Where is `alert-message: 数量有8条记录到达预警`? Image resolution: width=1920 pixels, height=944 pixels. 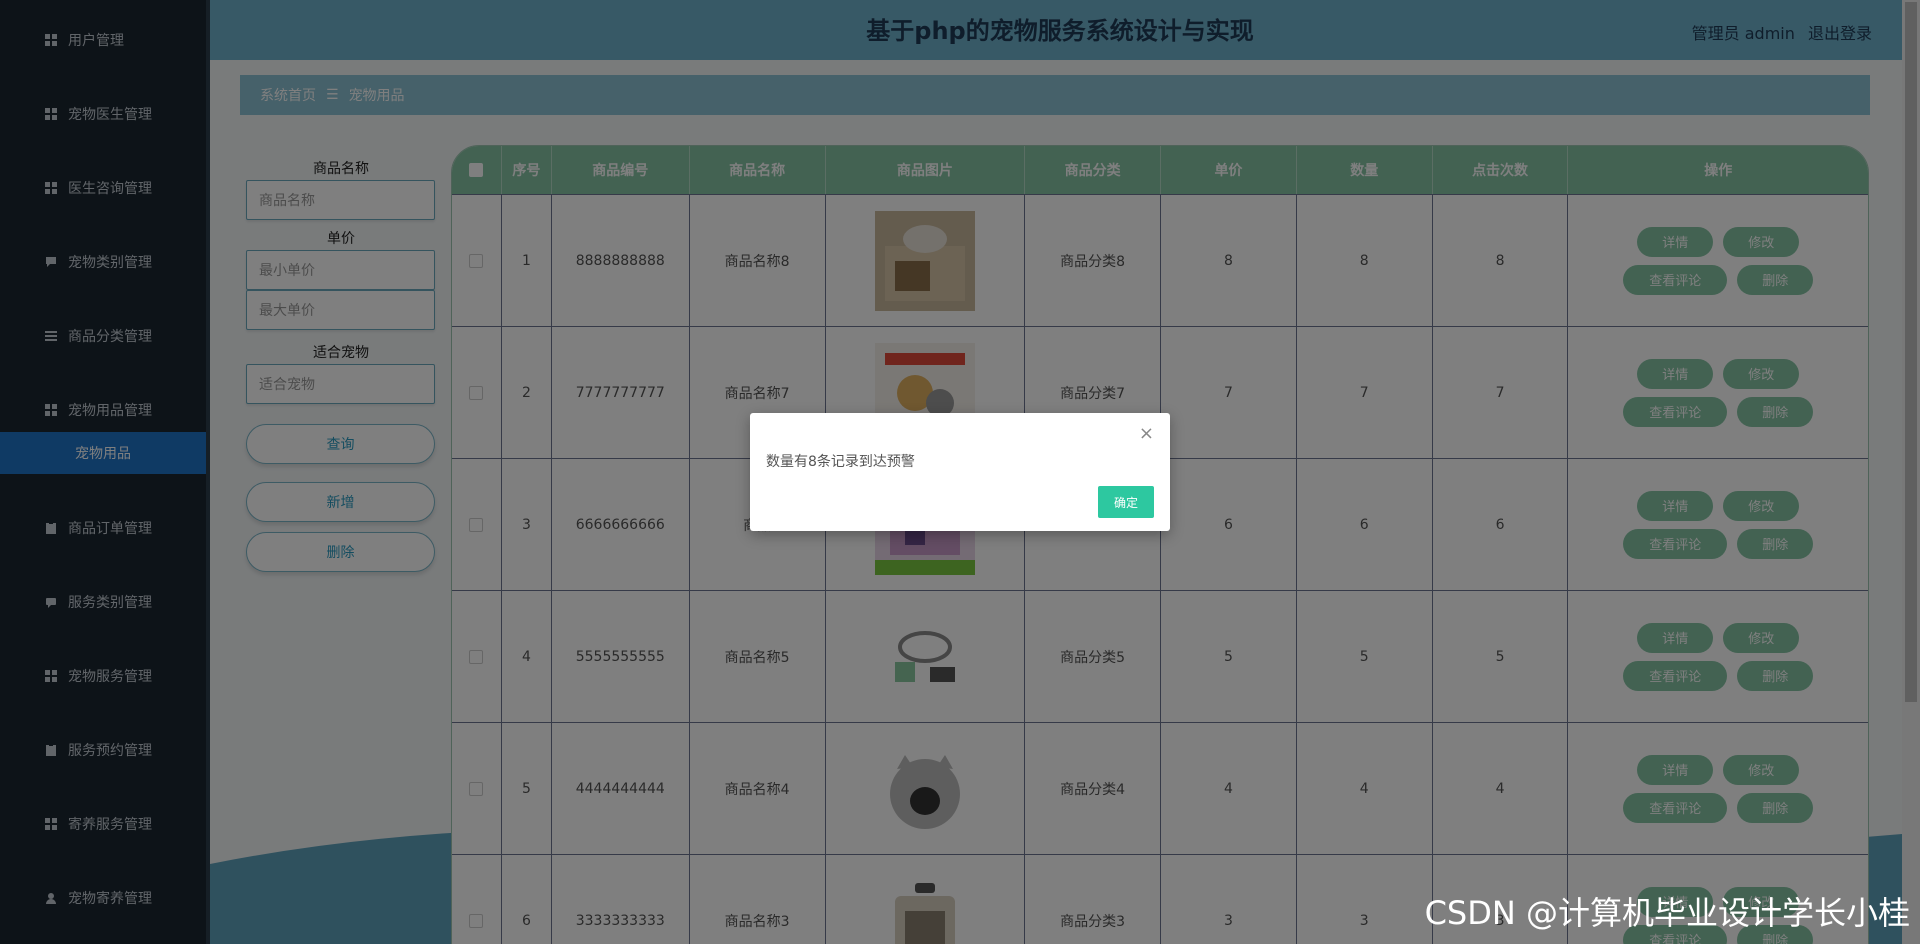 alert-message: 数量有8条记录到达预警 is located at coordinates (840, 462).